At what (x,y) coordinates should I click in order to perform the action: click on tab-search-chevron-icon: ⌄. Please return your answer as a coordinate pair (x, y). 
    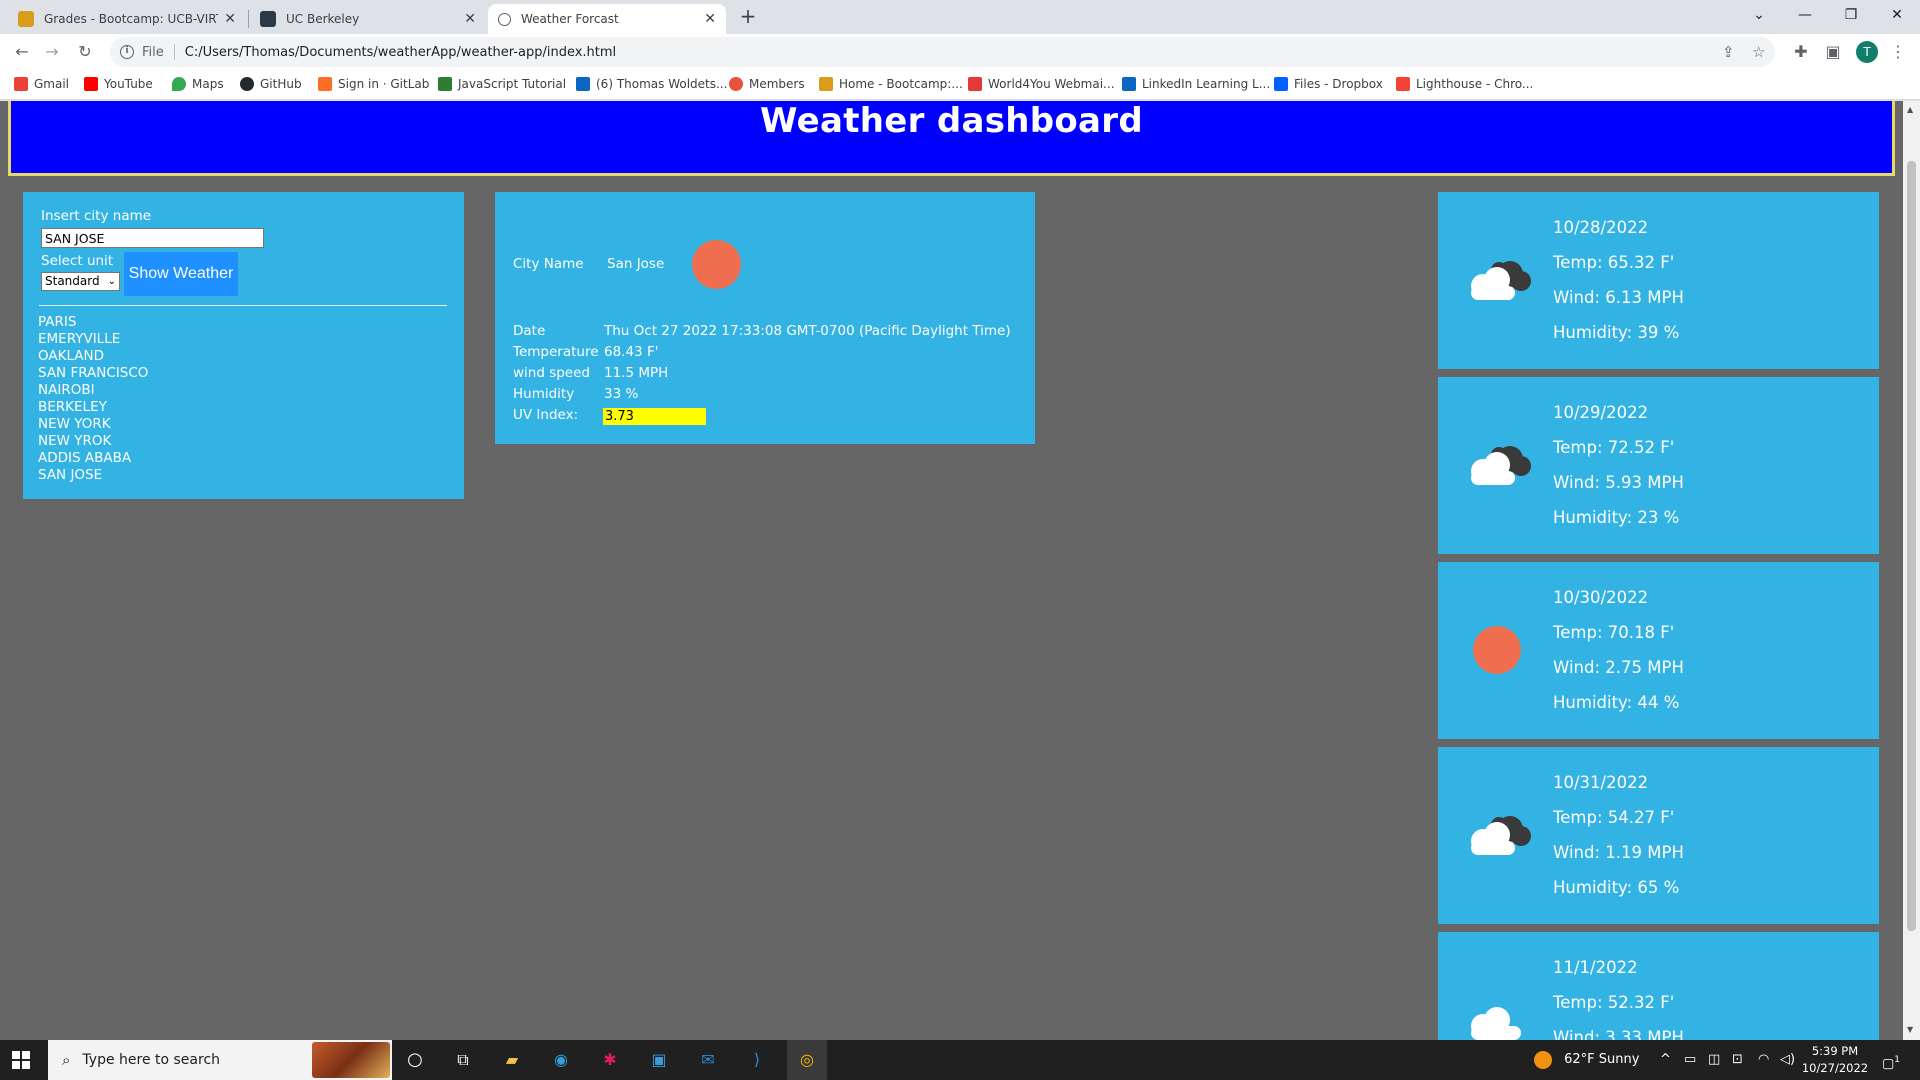
    Looking at the image, I should click on (1759, 15).